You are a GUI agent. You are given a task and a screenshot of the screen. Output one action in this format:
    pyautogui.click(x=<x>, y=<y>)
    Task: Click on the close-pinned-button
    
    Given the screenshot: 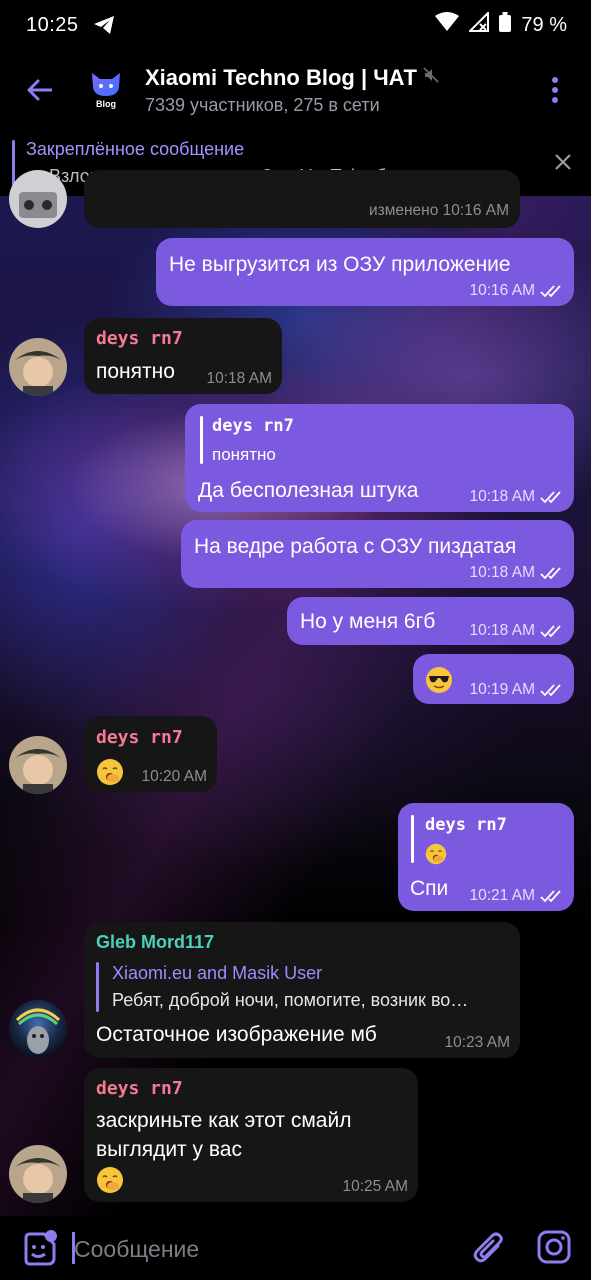 What is the action you would take?
    pyautogui.click(x=563, y=162)
    